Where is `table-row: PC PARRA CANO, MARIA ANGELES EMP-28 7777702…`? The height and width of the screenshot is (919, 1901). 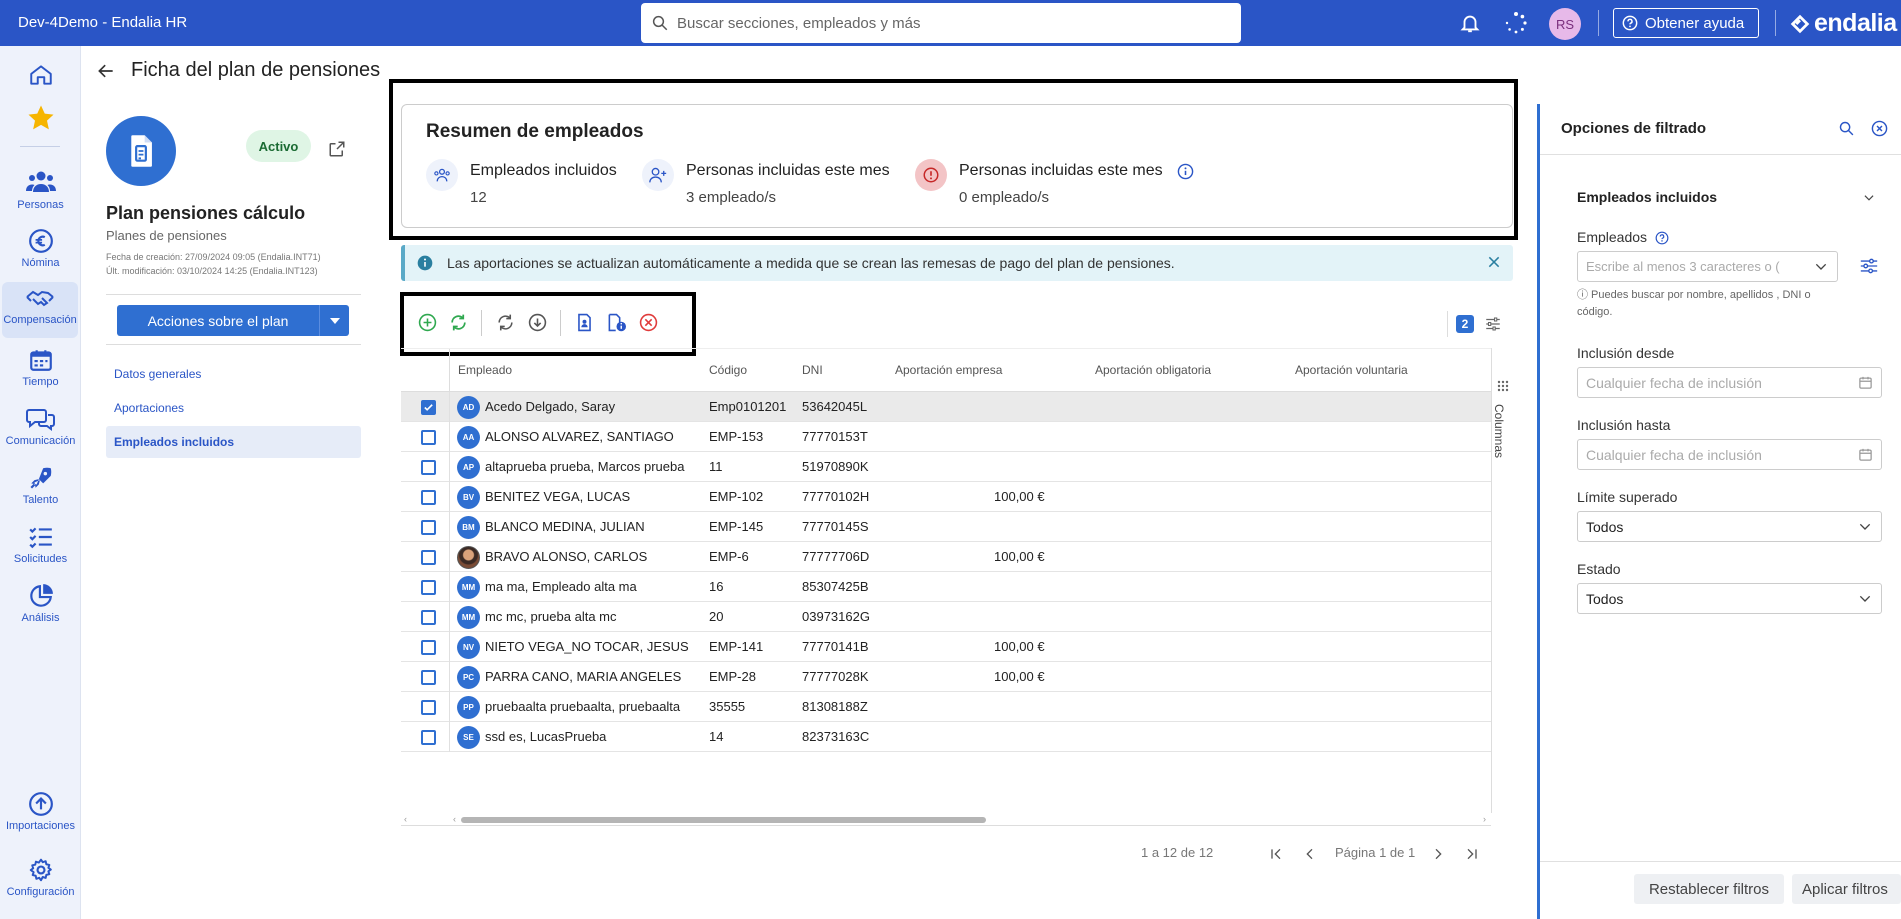
table-row: PC PARRA CANO, MARIA ANGELES EMP-28 7777702… is located at coordinates (946, 677).